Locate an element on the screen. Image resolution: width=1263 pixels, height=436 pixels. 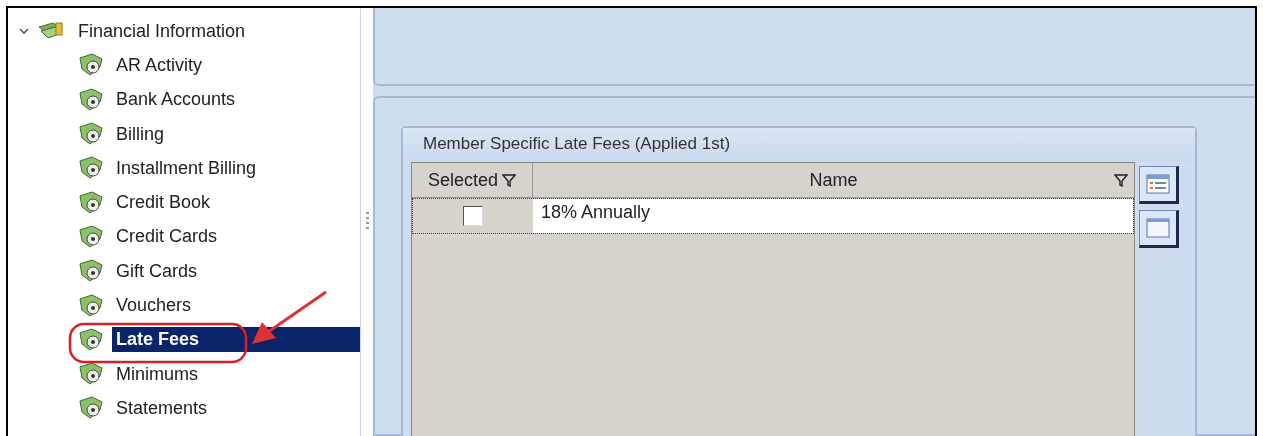
column-header: Selected is located at coordinates (472, 180).